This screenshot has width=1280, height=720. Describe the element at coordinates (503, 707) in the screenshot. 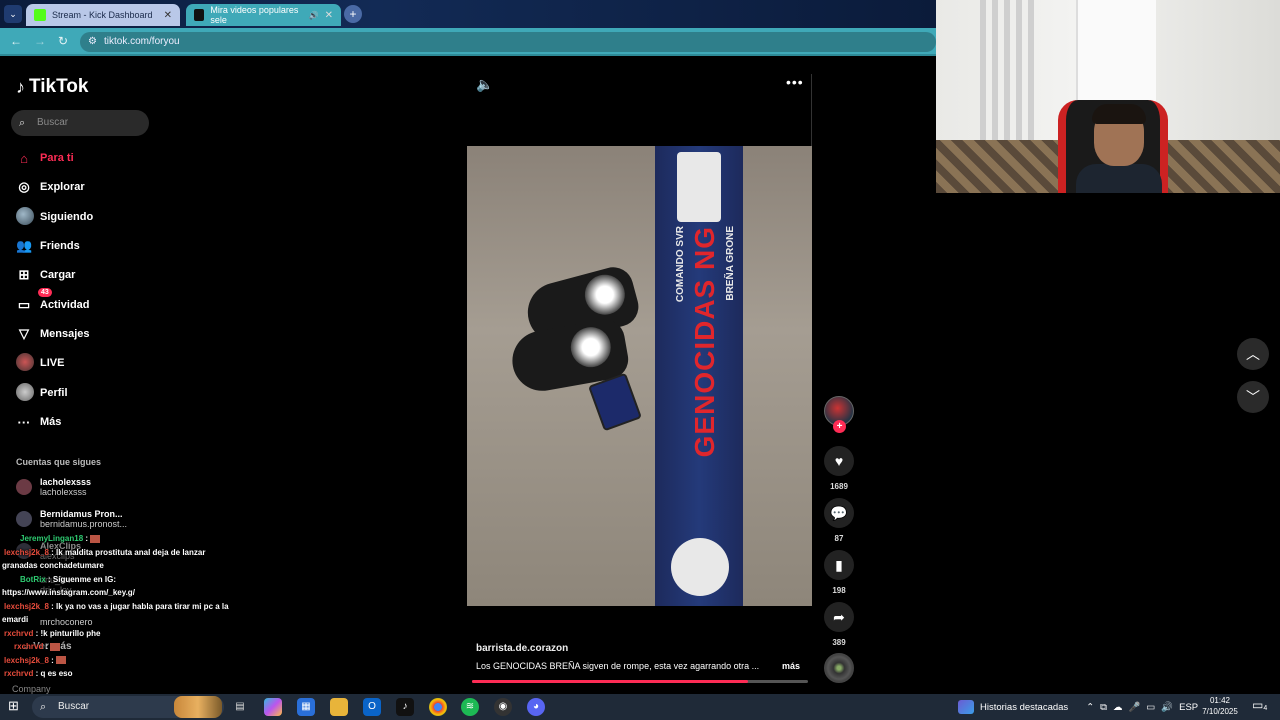

I see `obs-icon: ◉` at that location.